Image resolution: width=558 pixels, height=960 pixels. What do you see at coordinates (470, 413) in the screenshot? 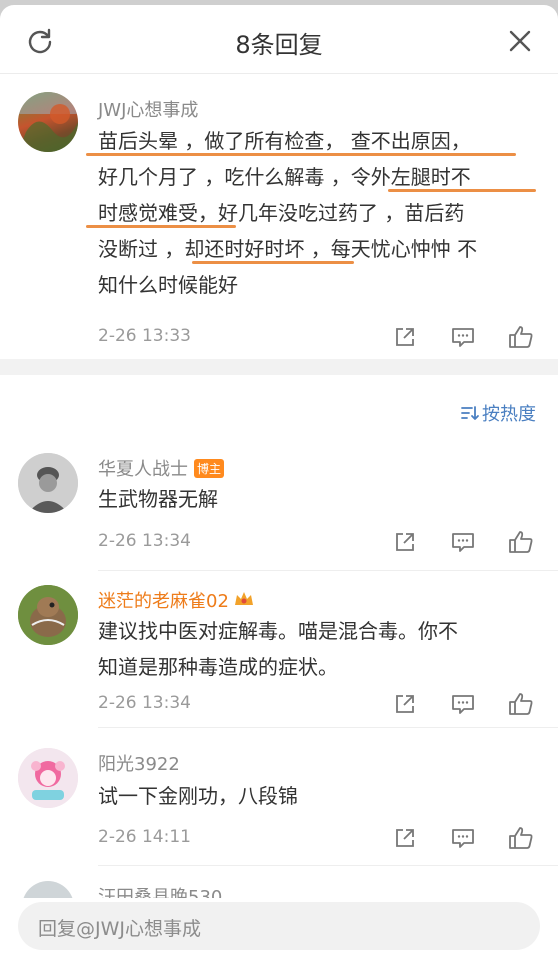
I see `sort-icon` at bounding box center [470, 413].